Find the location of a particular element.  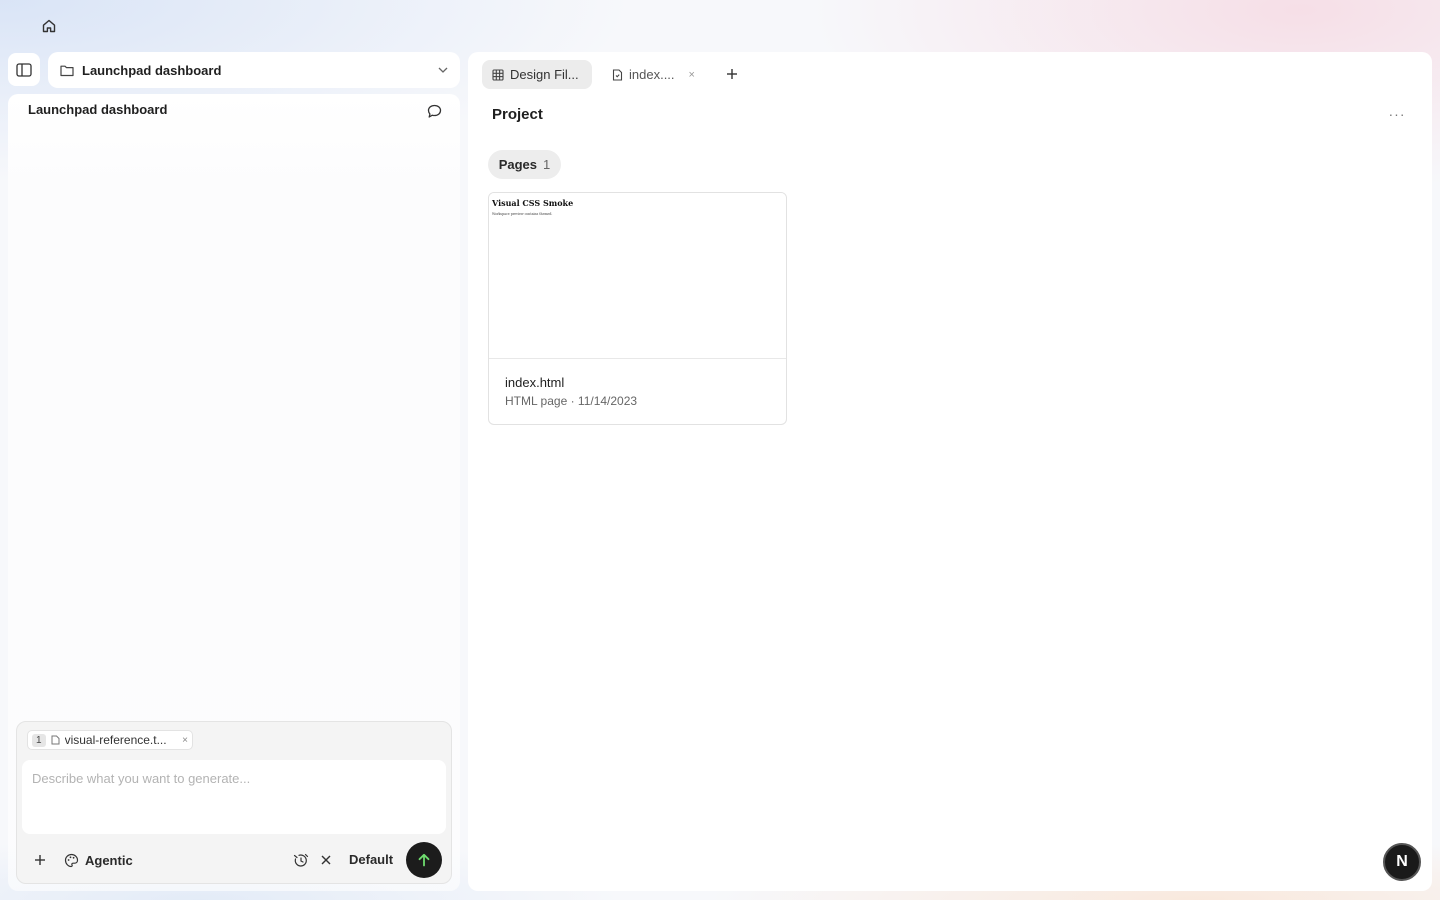

pages-filter-chip: Pages 1 is located at coordinates (524, 164).